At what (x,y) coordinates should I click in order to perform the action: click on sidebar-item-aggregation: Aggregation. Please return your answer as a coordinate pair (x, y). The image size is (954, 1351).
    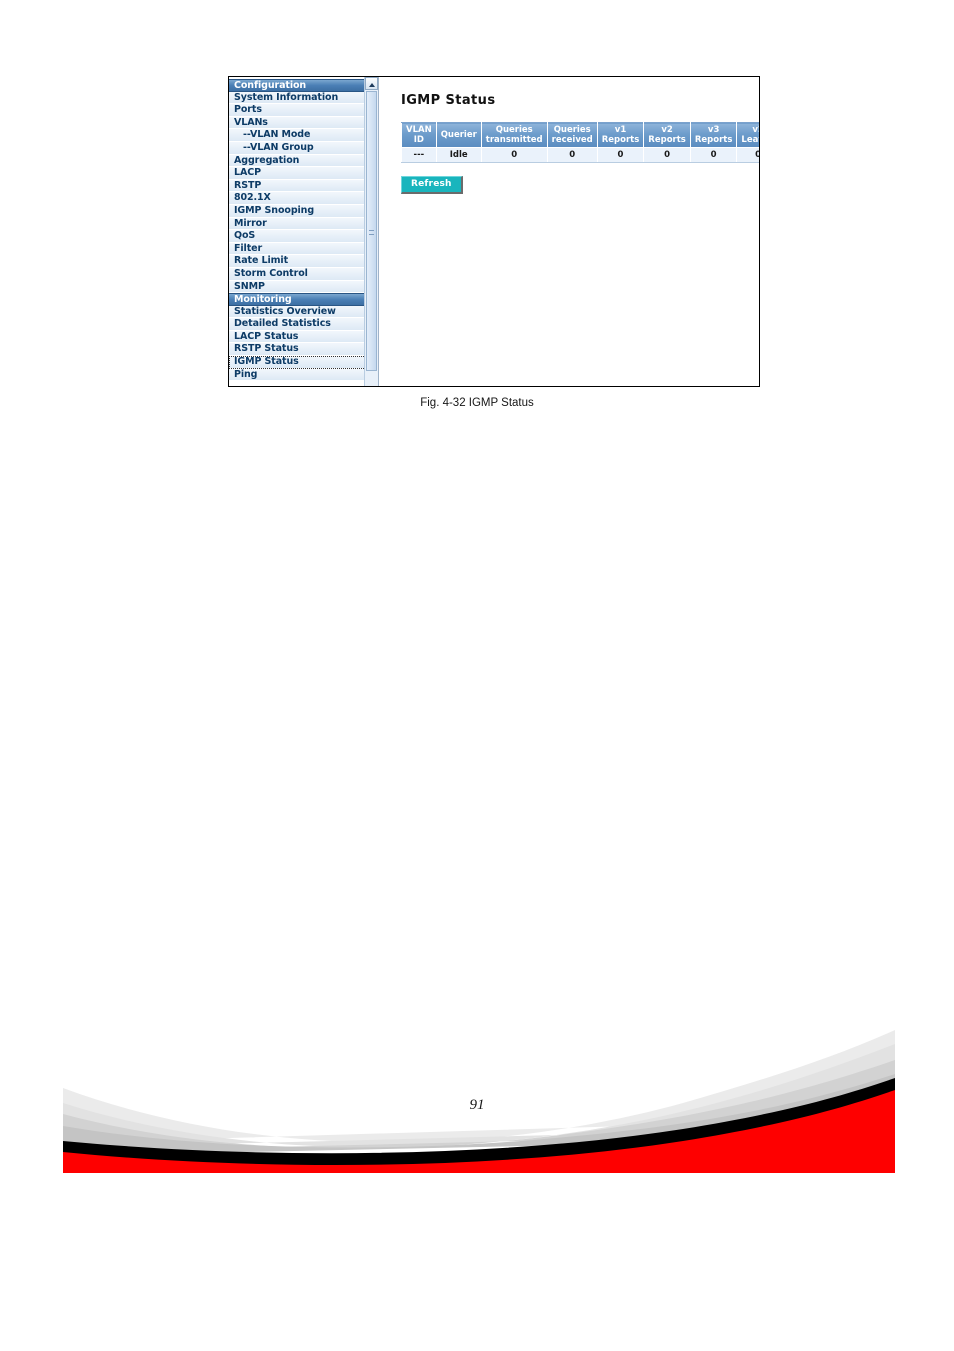
    Looking at the image, I should click on (303, 161).